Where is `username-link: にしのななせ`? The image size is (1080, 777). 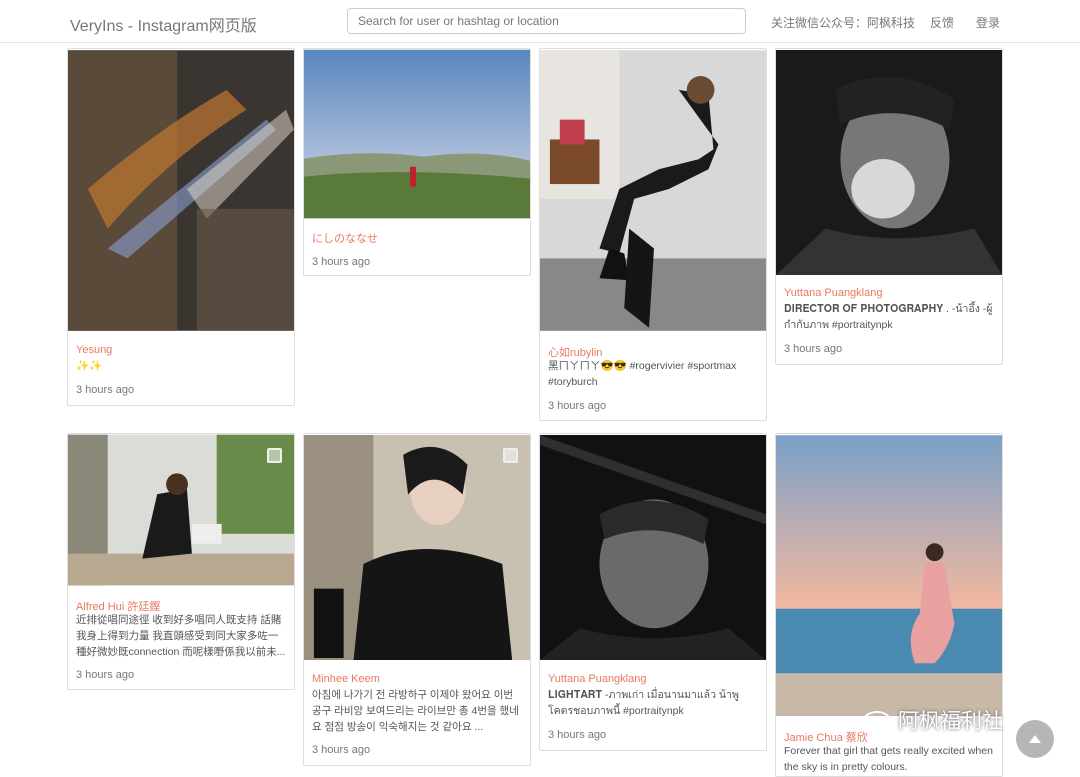
username-link: にしのななせ is located at coordinates (345, 238).